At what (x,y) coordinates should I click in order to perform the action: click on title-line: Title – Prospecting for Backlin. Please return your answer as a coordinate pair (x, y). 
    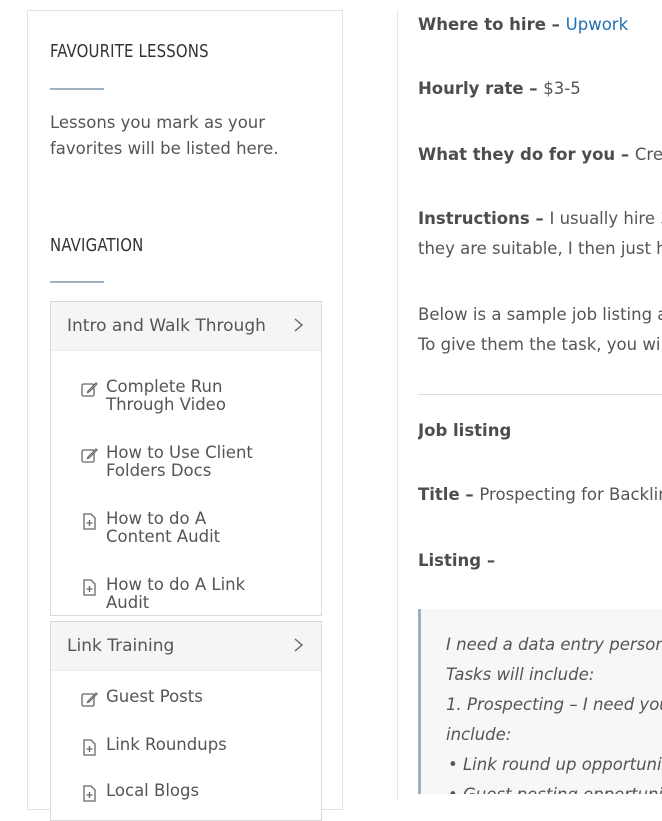
    Looking at the image, I should click on (540, 494).